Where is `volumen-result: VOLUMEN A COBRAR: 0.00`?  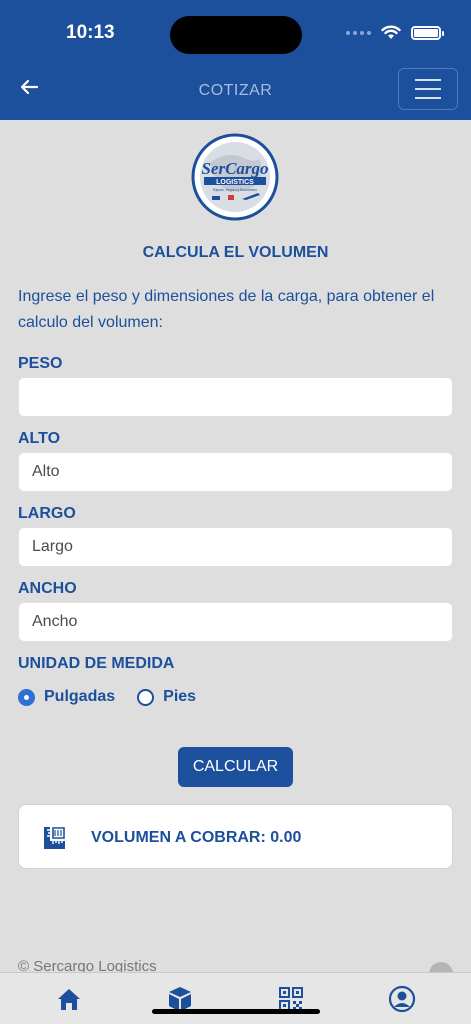 volumen-result: VOLUMEN A COBRAR: 0.00 is located at coordinates (196, 837).